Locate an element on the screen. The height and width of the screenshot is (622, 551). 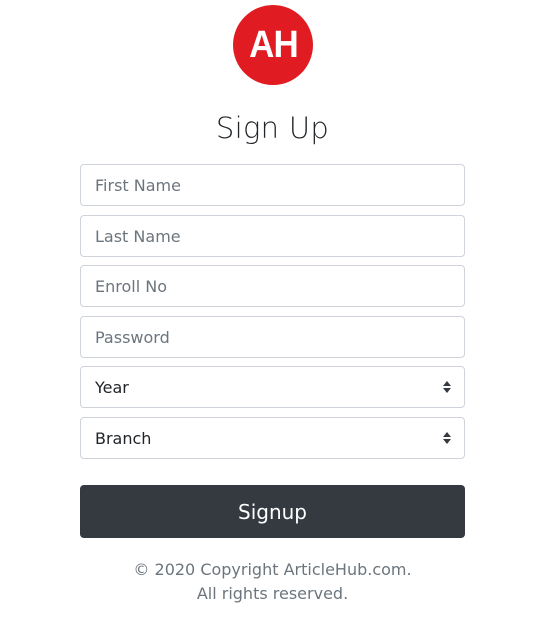
brand-logo-text: AH is located at coordinates (273, 45).